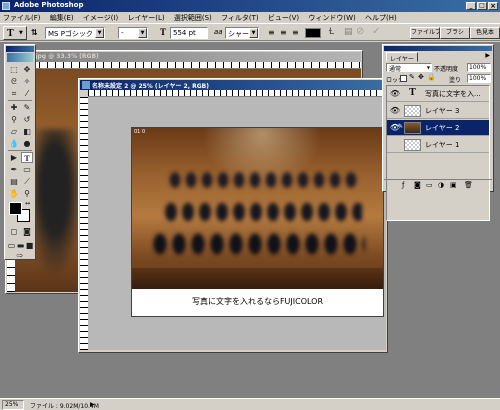 This screenshot has width=500, height=410. I want to click on anti-alias-select: シャープ ▼, so click(242, 33).